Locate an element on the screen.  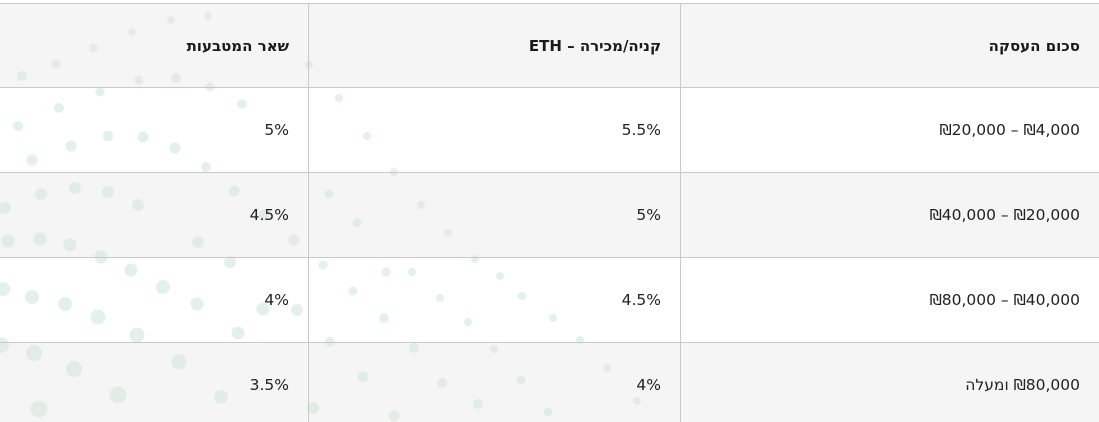
cell-amount: ₪4,000 – ₪20,000 is located at coordinates (889, 130).